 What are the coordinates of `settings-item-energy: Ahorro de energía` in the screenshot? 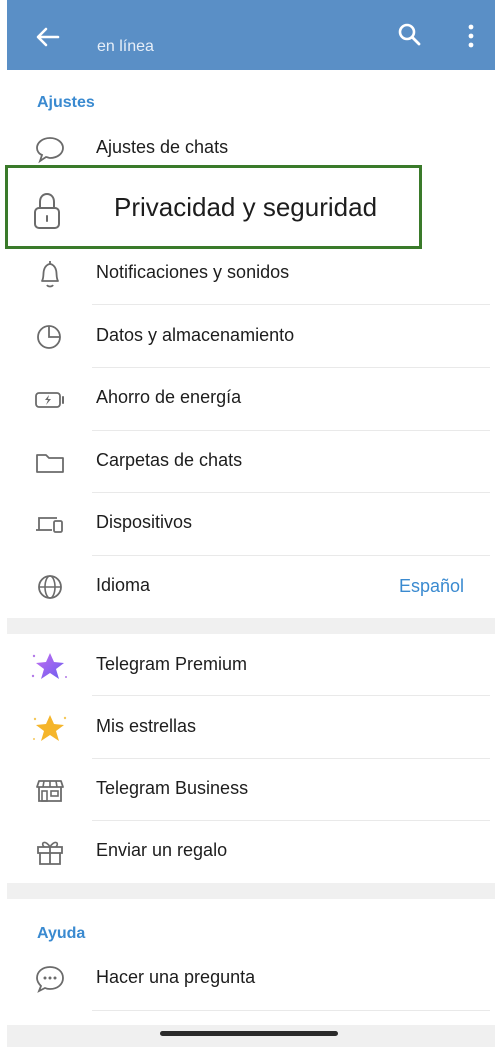 It's located at (248, 398).